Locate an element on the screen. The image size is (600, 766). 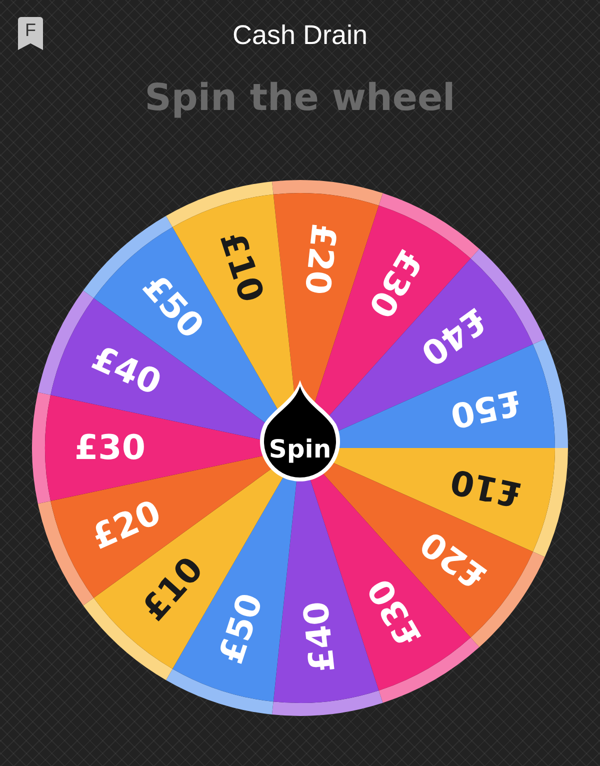
segment-label: £30 is located at coordinates (110, 448).